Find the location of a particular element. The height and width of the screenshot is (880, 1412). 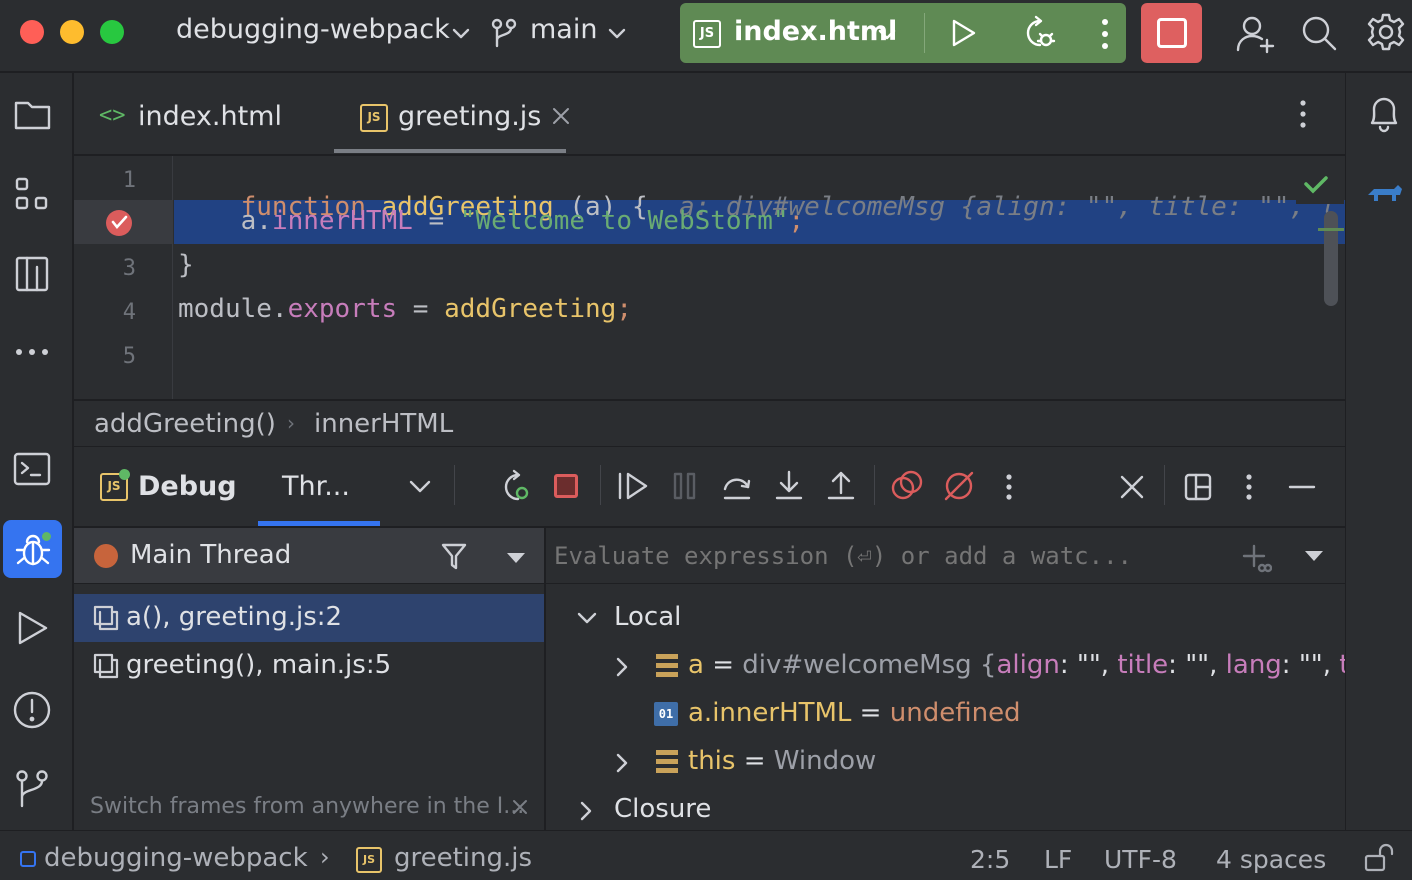

step-into-icon is located at coordinates (789, 485).